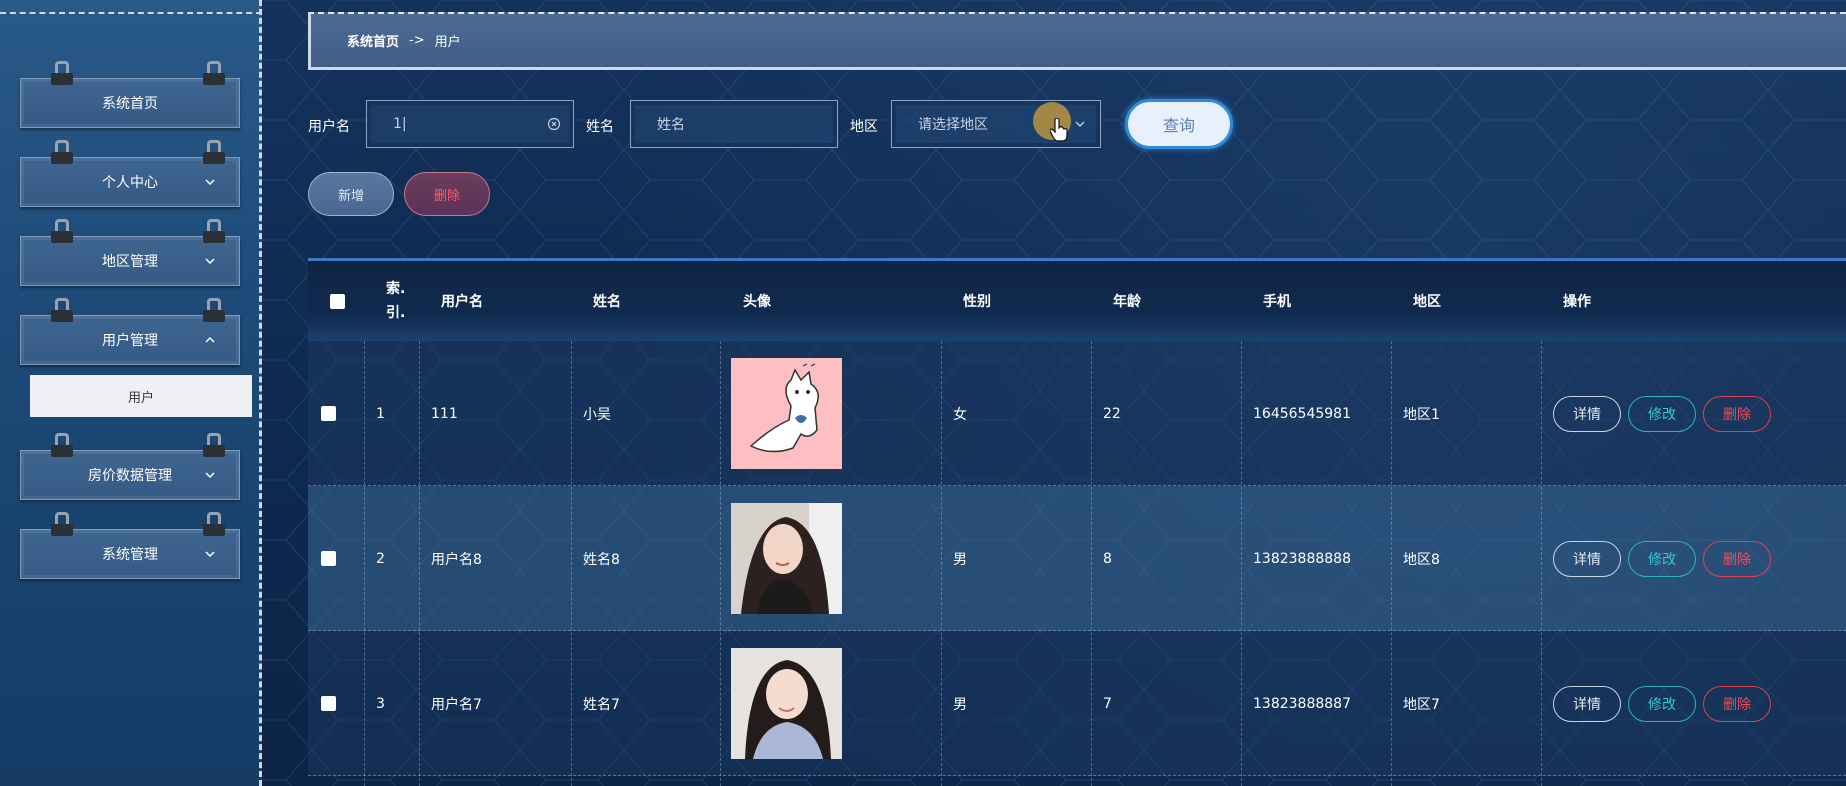 This screenshot has height=786, width=1846. Describe the element at coordinates (977, 302) in the screenshot. I see `column-header-gender: 性别` at that location.